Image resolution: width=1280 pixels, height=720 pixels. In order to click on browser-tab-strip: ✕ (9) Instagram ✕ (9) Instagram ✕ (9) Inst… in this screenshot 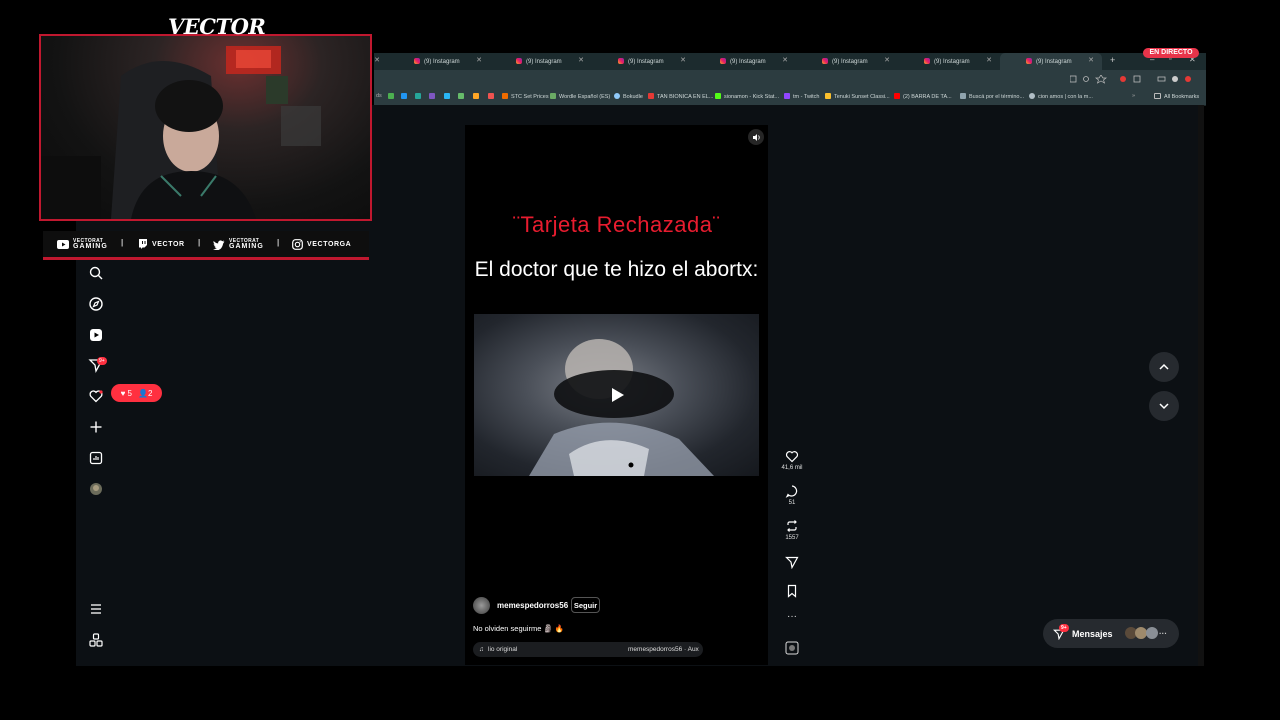, I will do `click(790, 61)`.